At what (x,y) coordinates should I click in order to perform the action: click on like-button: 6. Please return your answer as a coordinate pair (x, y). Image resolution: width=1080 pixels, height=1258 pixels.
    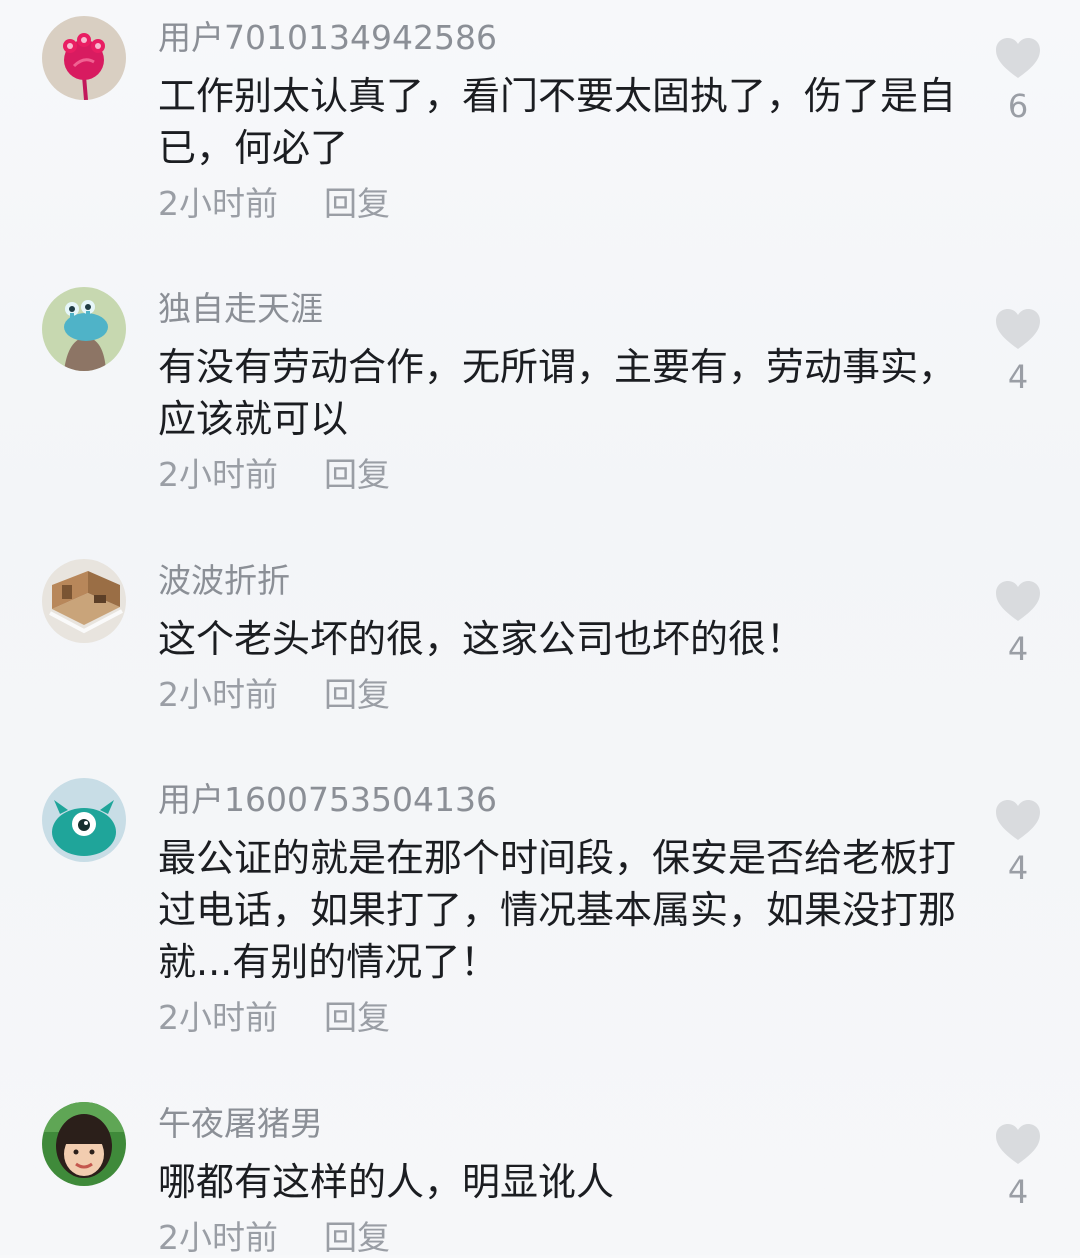
    Looking at the image, I should click on (1018, 80).